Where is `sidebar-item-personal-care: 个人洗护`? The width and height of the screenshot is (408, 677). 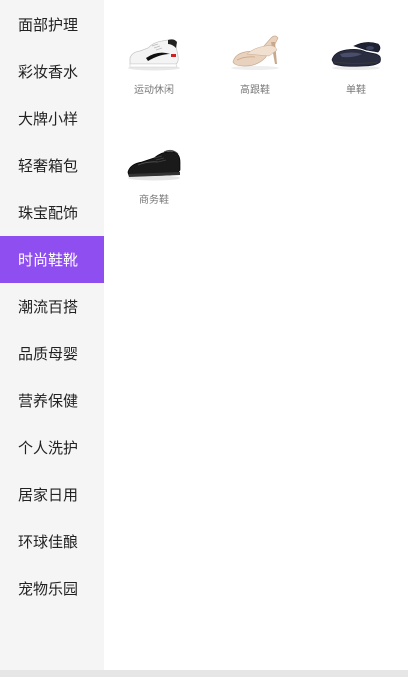
sidebar-item-personal-care: 个人洗护 is located at coordinates (52, 447).